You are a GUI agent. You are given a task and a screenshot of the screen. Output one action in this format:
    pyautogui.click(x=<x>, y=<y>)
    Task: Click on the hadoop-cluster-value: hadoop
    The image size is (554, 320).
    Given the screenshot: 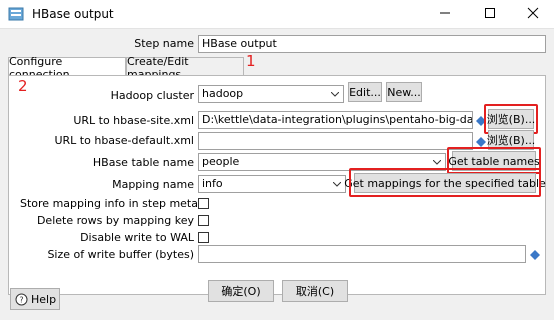 What is the action you would take?
    pyautogui.click(x=223, y=93)
    